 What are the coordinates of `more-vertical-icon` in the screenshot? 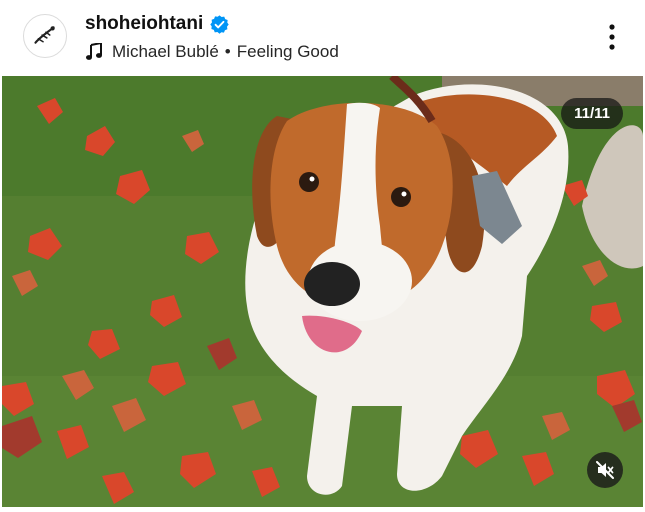 It's located at (612, 37).